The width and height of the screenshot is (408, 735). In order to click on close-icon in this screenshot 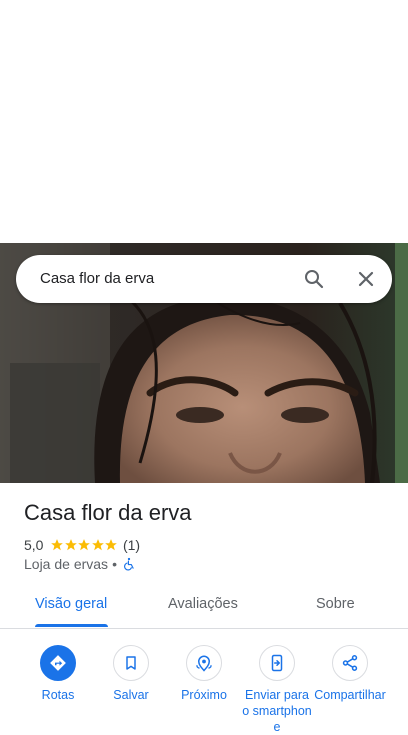, I will do `click(366, 279)`.